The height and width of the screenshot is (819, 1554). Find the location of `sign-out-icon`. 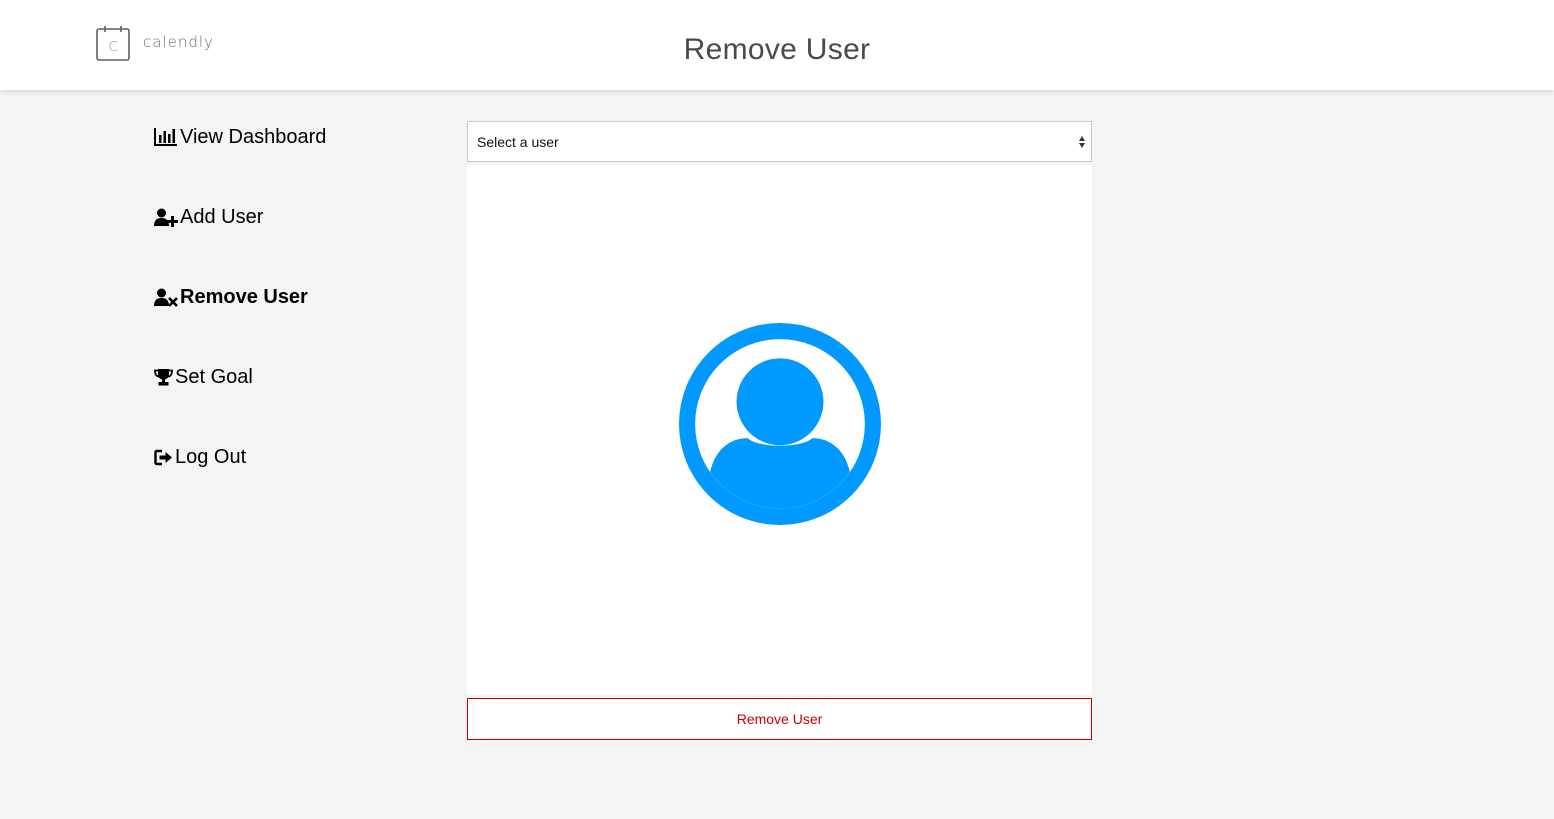

sign-out-icon is located at coordinates (164, 457).